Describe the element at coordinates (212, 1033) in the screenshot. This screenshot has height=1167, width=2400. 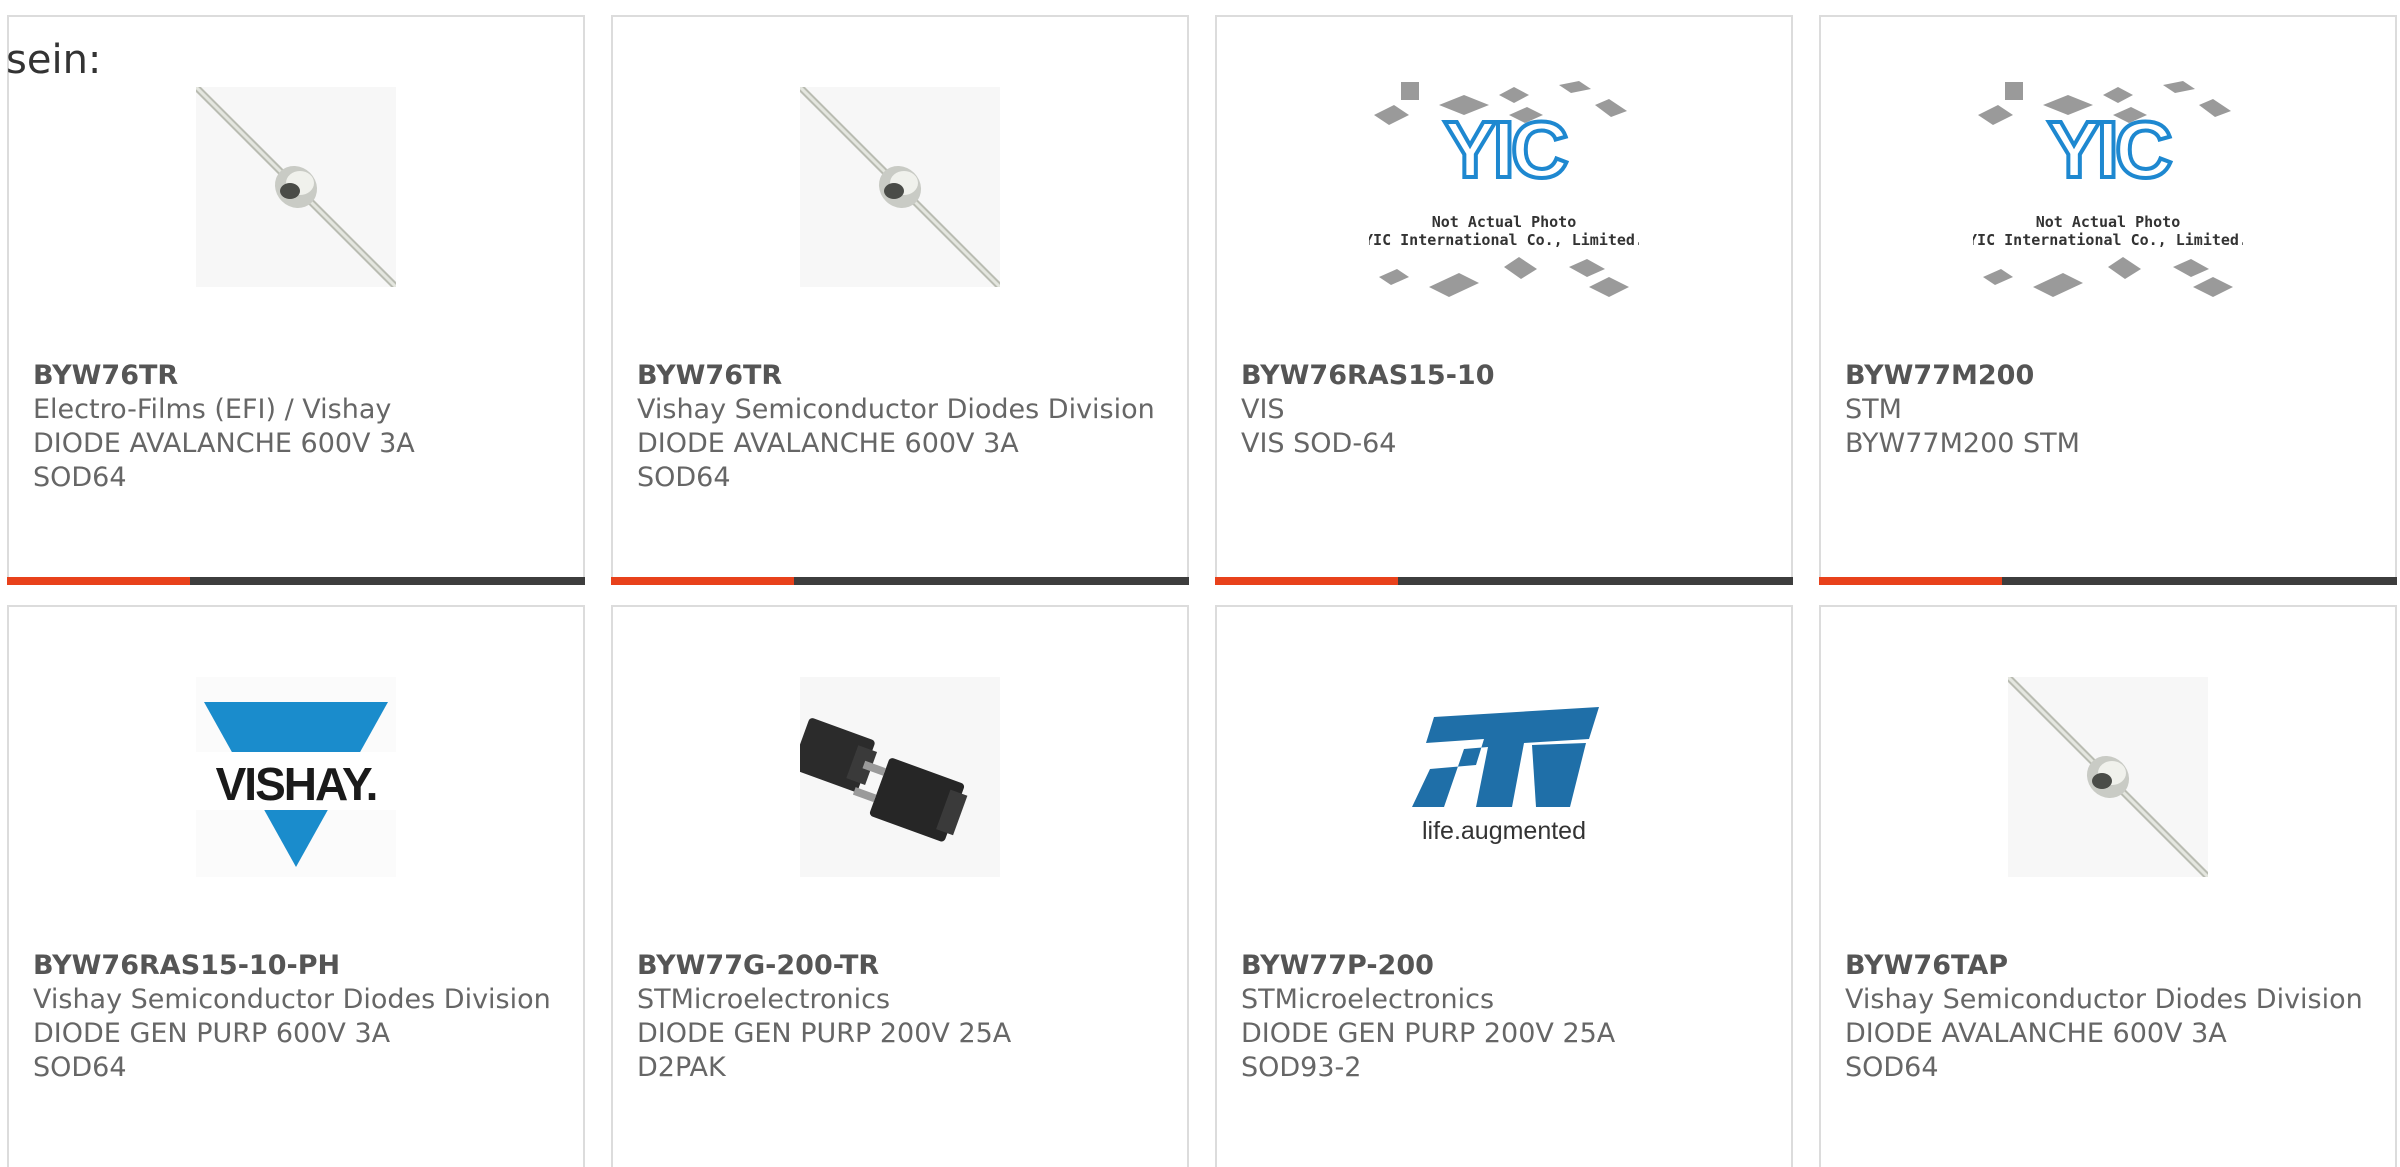
I see `description: DIODE GEN PURP 600V 3A` at that location.